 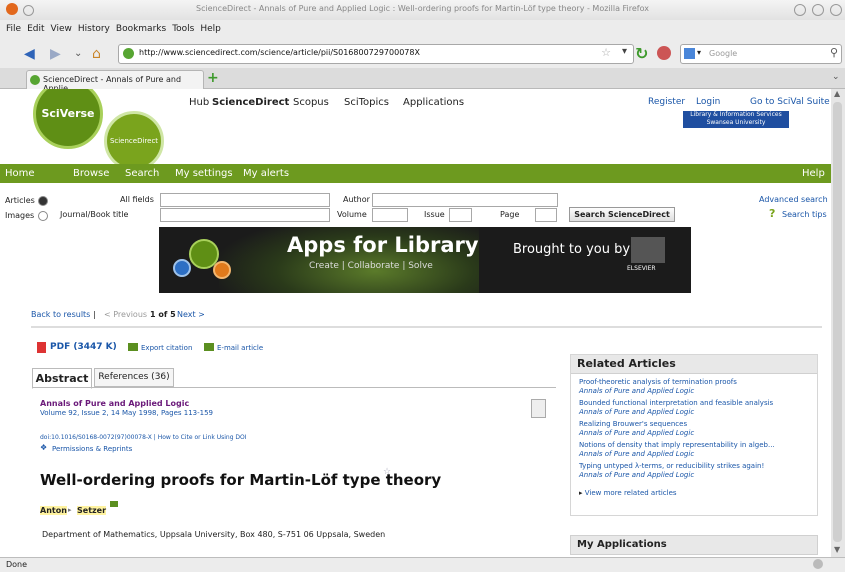 What do you see at coordinates (61, 29) in the screenshot?
I see `menu-view: View` at bounding box center [61, 29].